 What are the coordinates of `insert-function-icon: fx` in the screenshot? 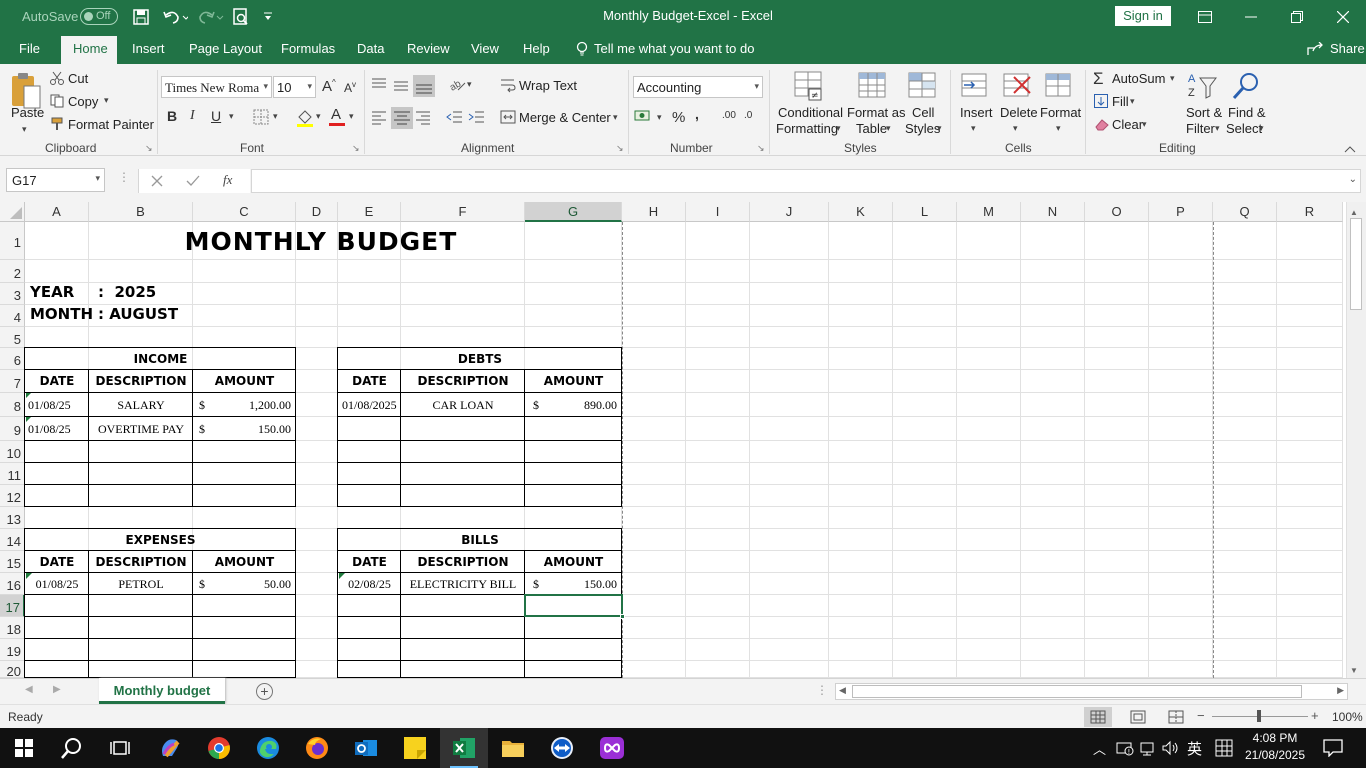 It's located at (227, 180).